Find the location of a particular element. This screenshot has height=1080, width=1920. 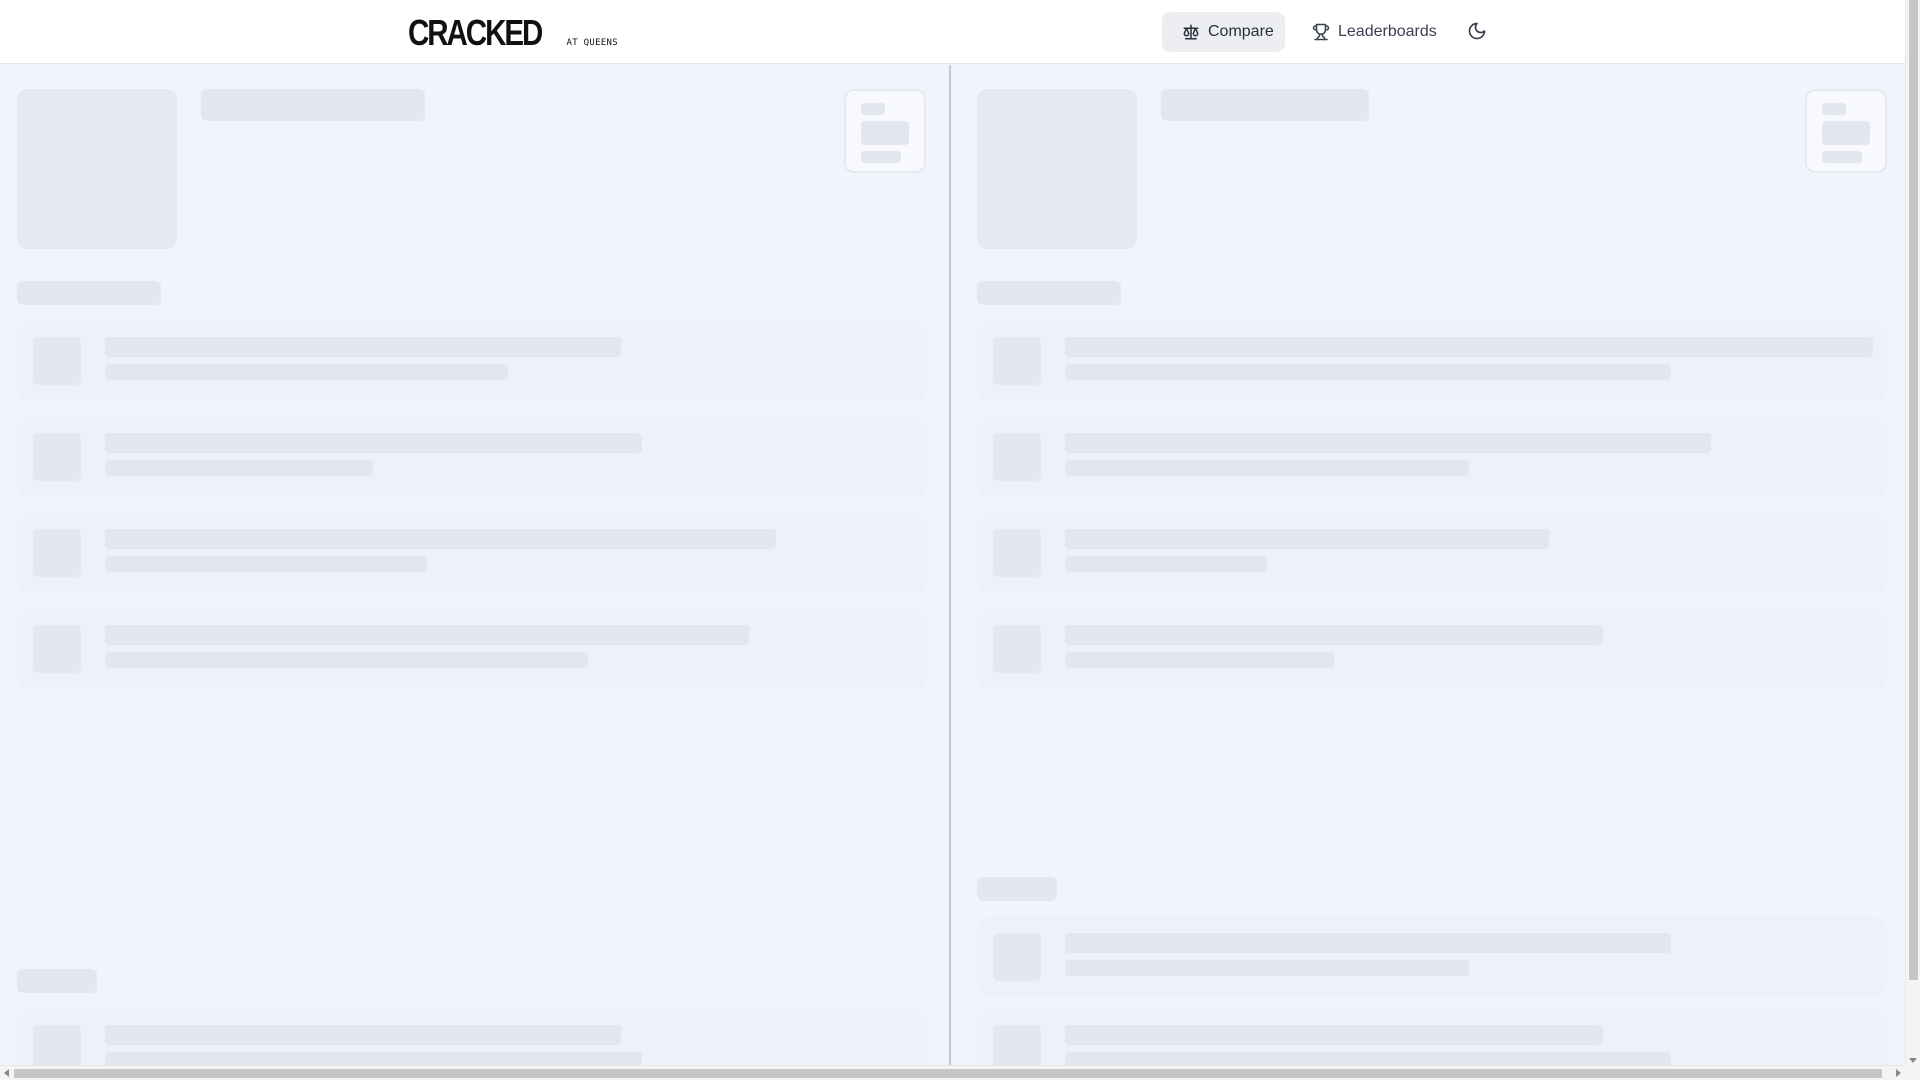

dark-mode-toggle is located at coordinates (1478, 32).